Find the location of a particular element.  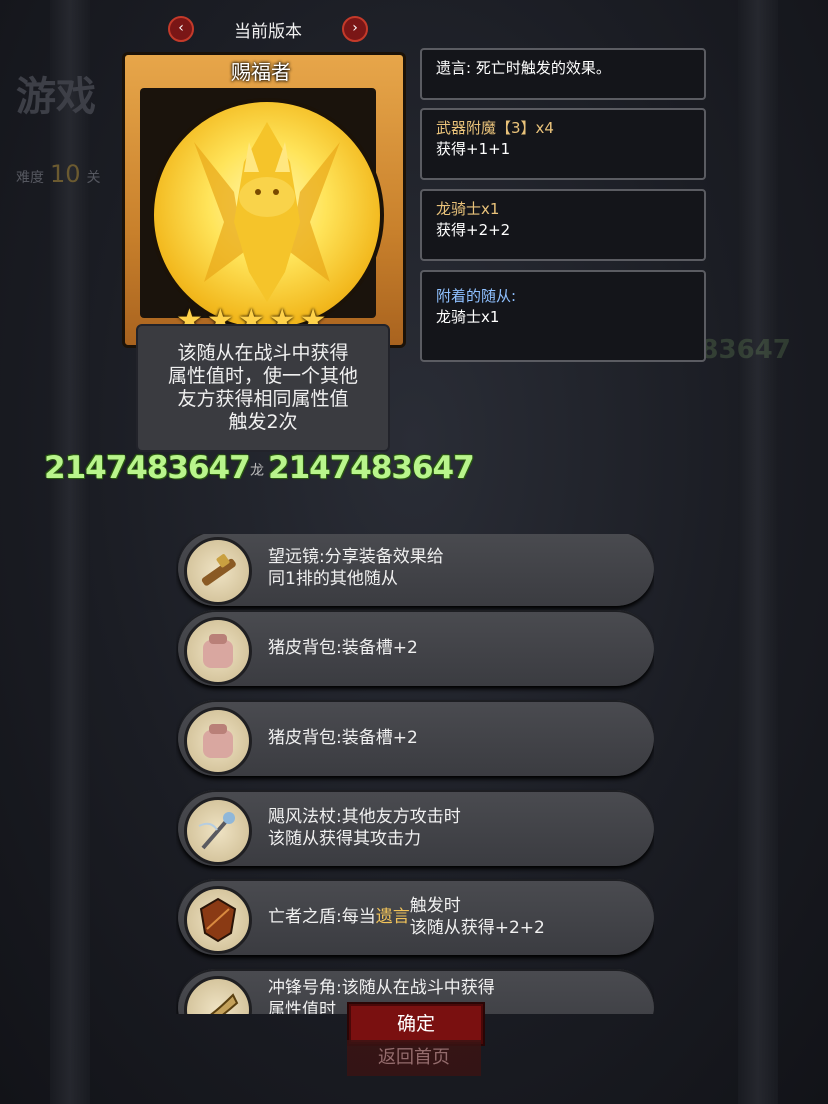

equipment-item: 亡者之盾:每当 遗言 触发时 该随从获得+2+2 is located at coordinates (416, 917).